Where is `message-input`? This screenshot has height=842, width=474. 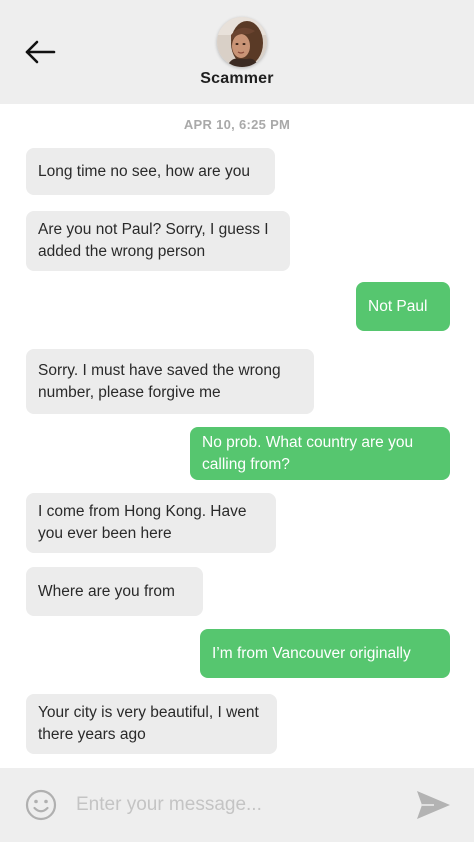 message-input is located at coordinates (236, 805).